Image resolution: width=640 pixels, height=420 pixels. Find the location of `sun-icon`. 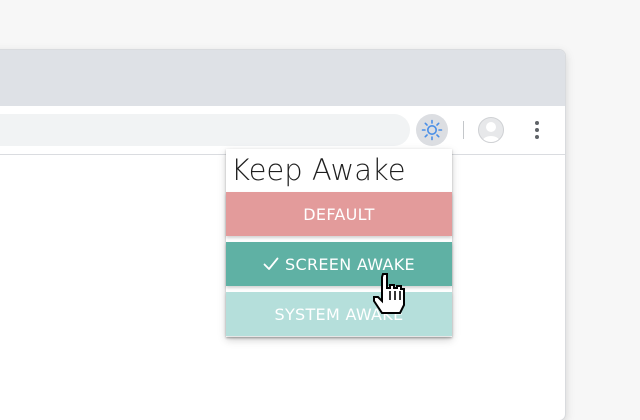

sun-icon is located at coordinates (432, 130).